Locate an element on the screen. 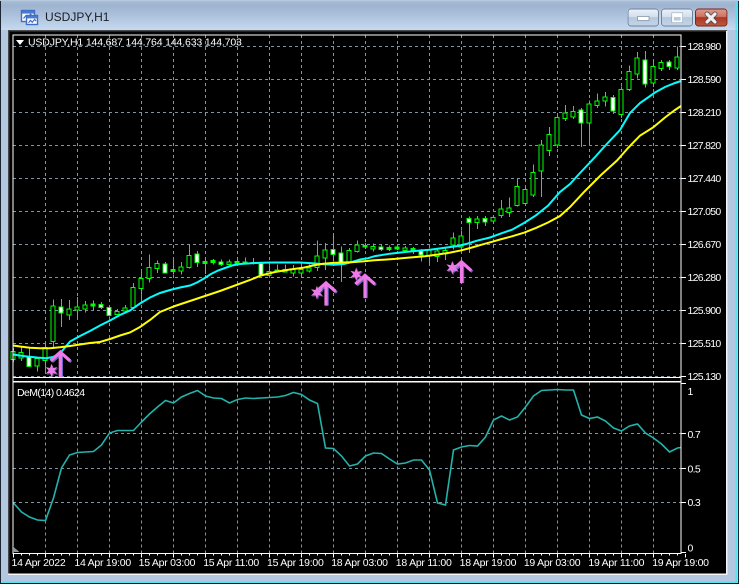 Image resolution: width=739 pixels, height=584 pixels. svg-text: 128.210 is located at coordinates (705, 113).